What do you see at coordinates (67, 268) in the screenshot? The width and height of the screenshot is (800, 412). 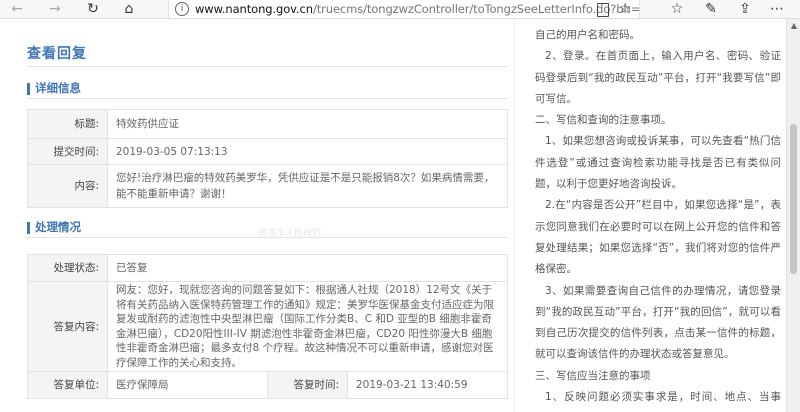 I see `status-label: 处理状态:` at bounding box center [67, 268].